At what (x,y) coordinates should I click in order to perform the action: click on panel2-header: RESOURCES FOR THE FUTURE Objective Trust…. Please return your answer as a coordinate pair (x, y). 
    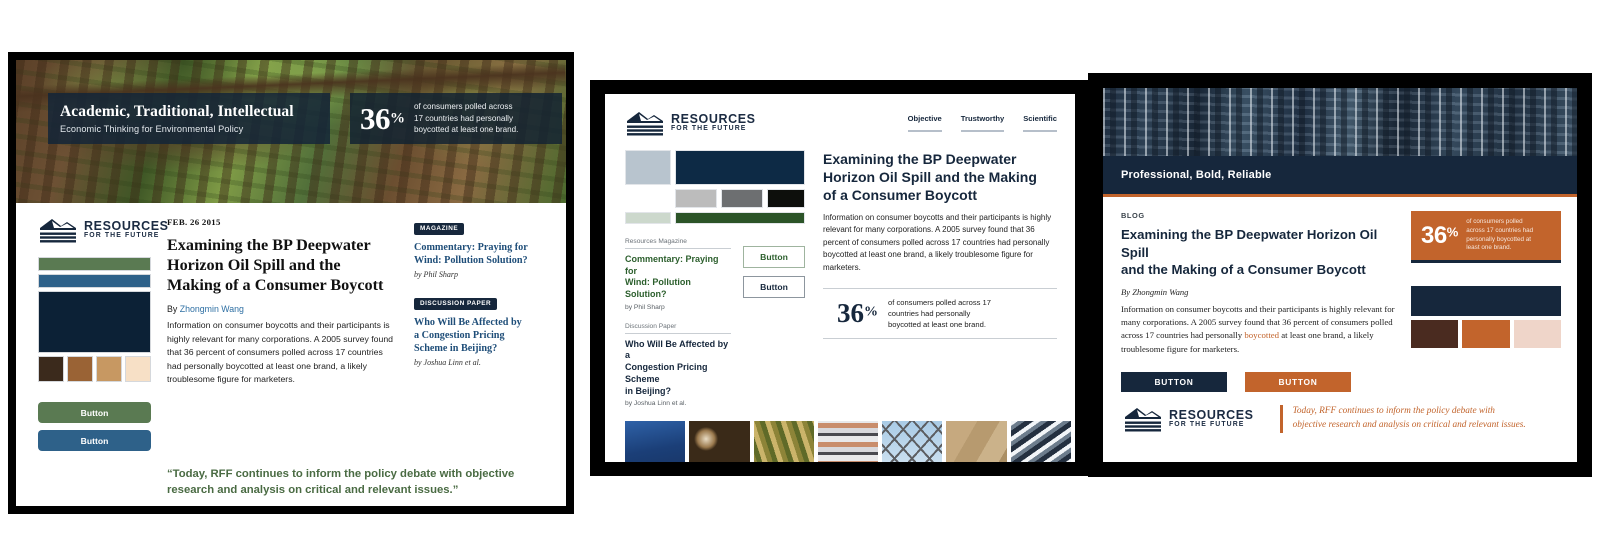
    Looking at the image, I should click on (841, 123).